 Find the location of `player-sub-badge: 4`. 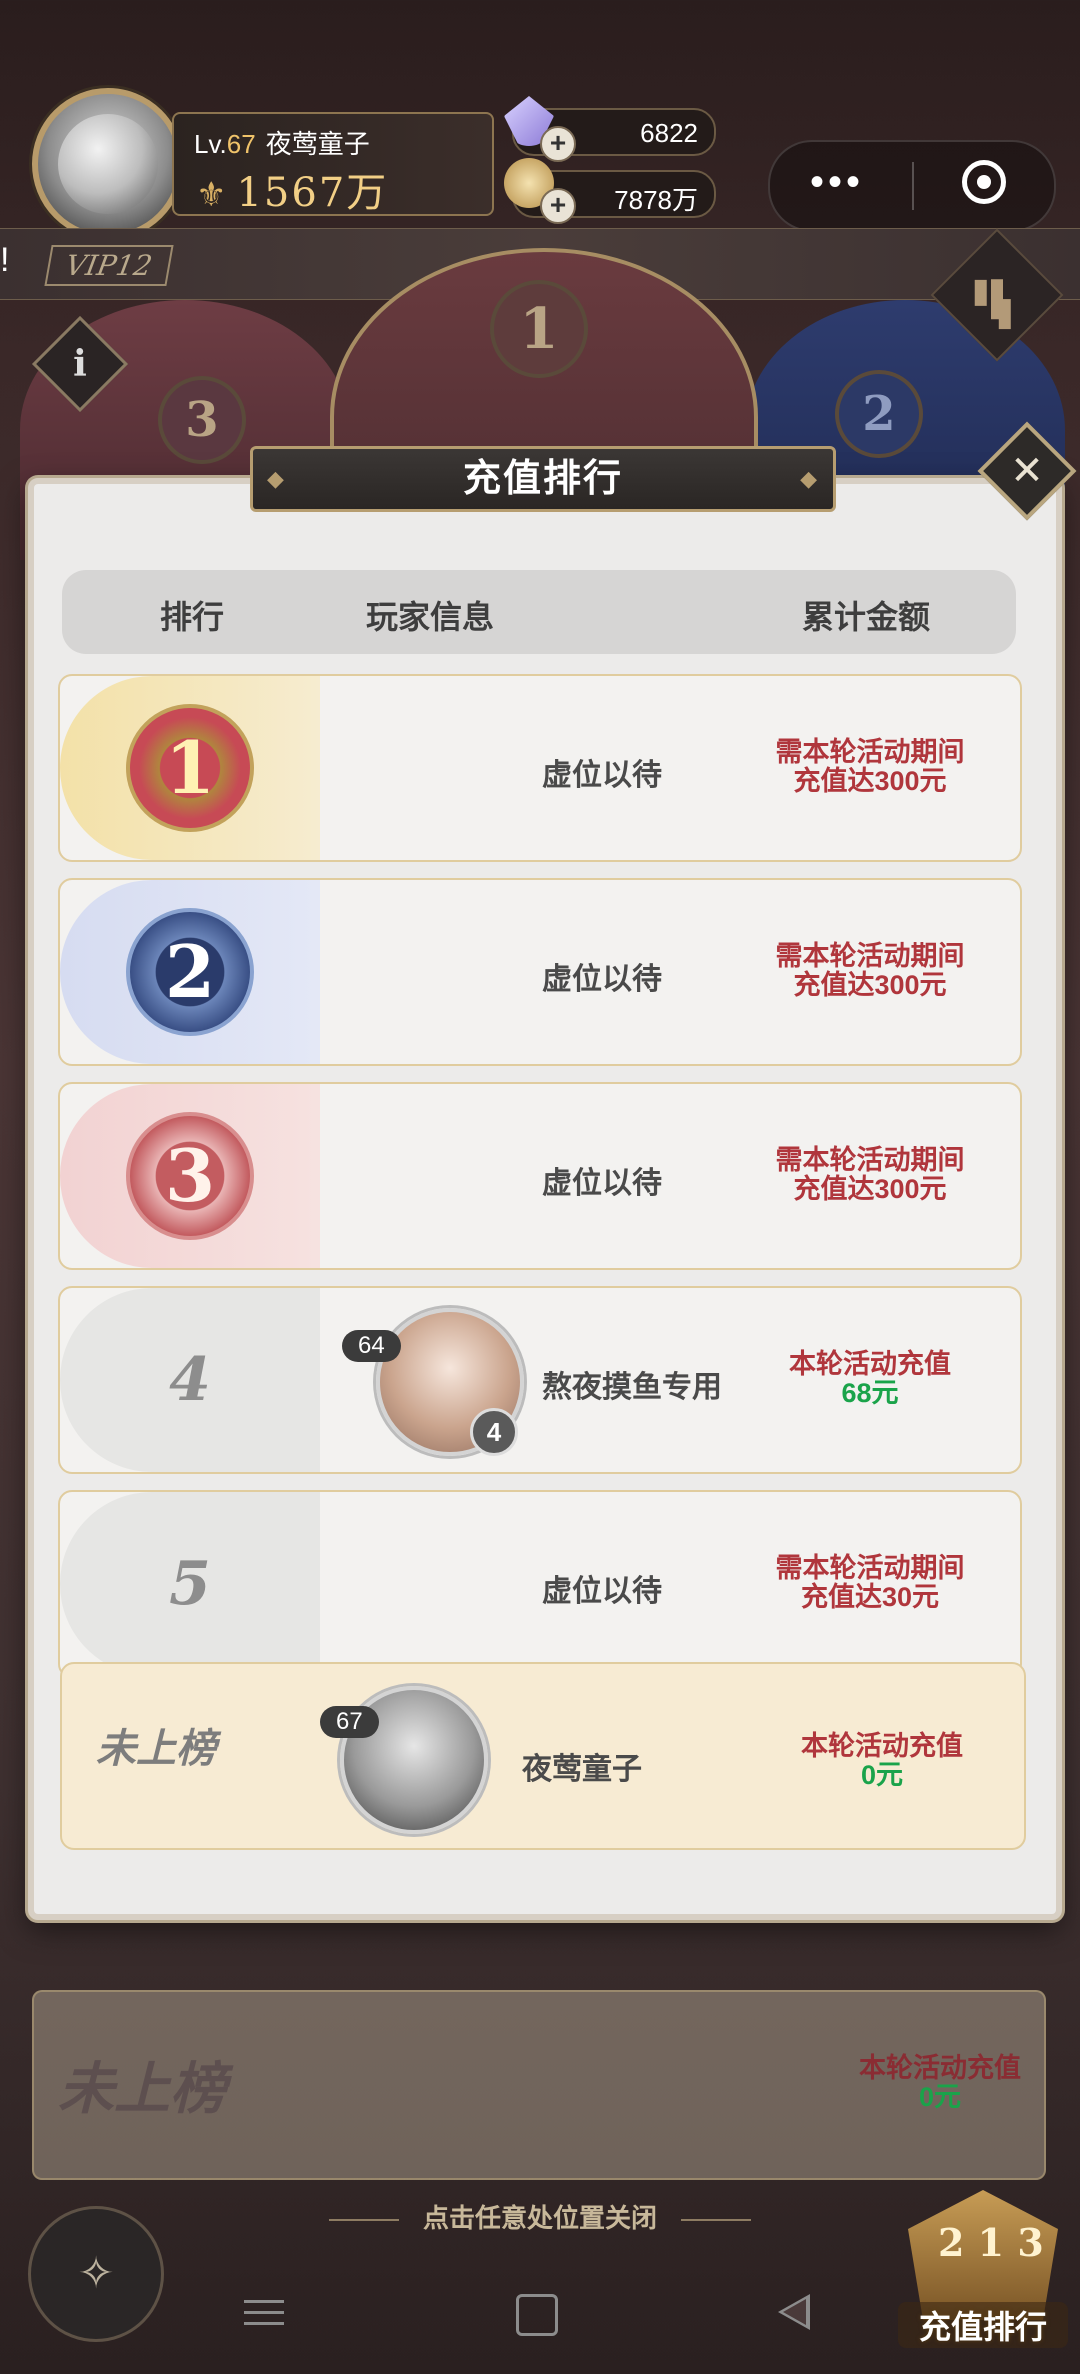

player-sub-badge: 4 is located at coordinates (494, 1432).